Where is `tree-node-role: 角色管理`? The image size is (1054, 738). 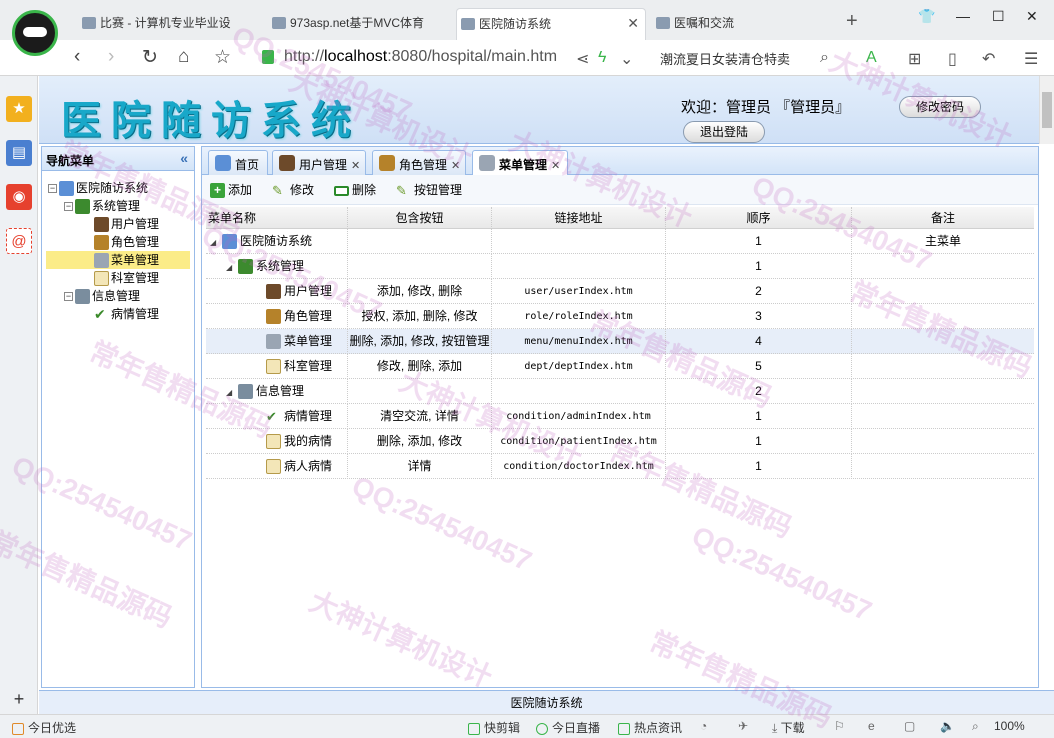 tree-node-role: 角色管理 is located at coordinates (126, 242).